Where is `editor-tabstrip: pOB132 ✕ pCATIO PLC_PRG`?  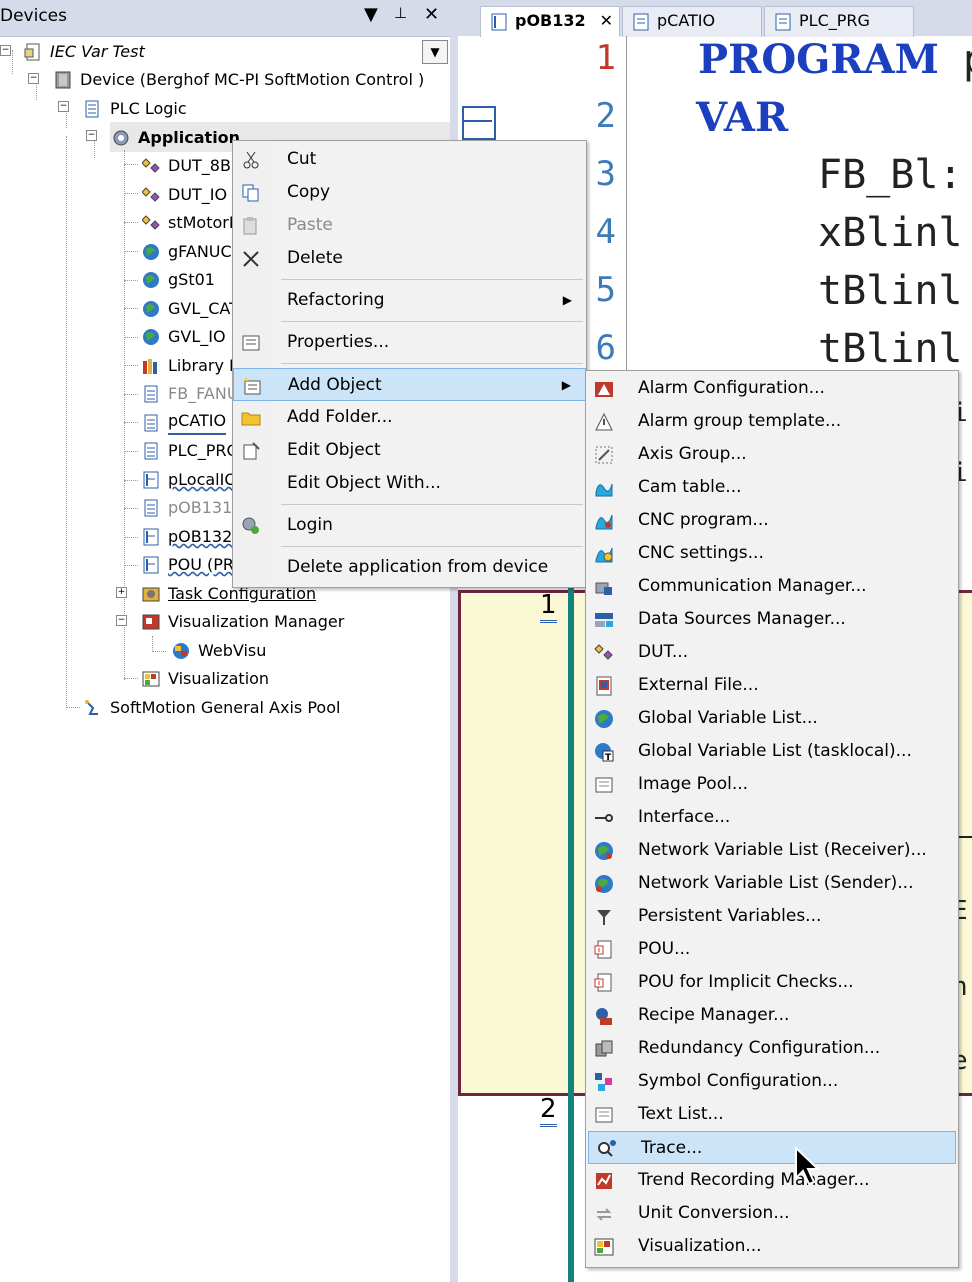 editor-tabstrip: pOB132 ✕ pCATIO PLC_PRG is located at coordinates (715, 18).